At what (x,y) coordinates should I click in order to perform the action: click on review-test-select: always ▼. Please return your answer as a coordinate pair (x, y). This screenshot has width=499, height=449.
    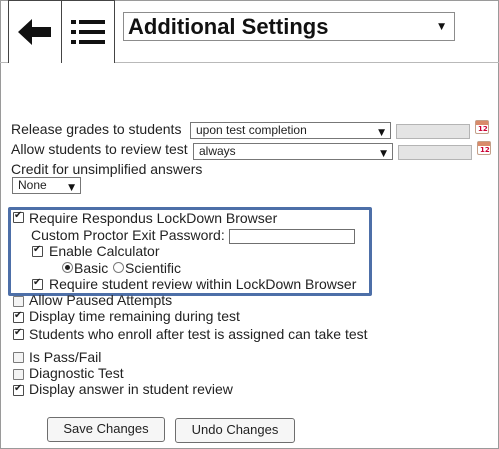
    Looking at the image, I should click on (293, 151).